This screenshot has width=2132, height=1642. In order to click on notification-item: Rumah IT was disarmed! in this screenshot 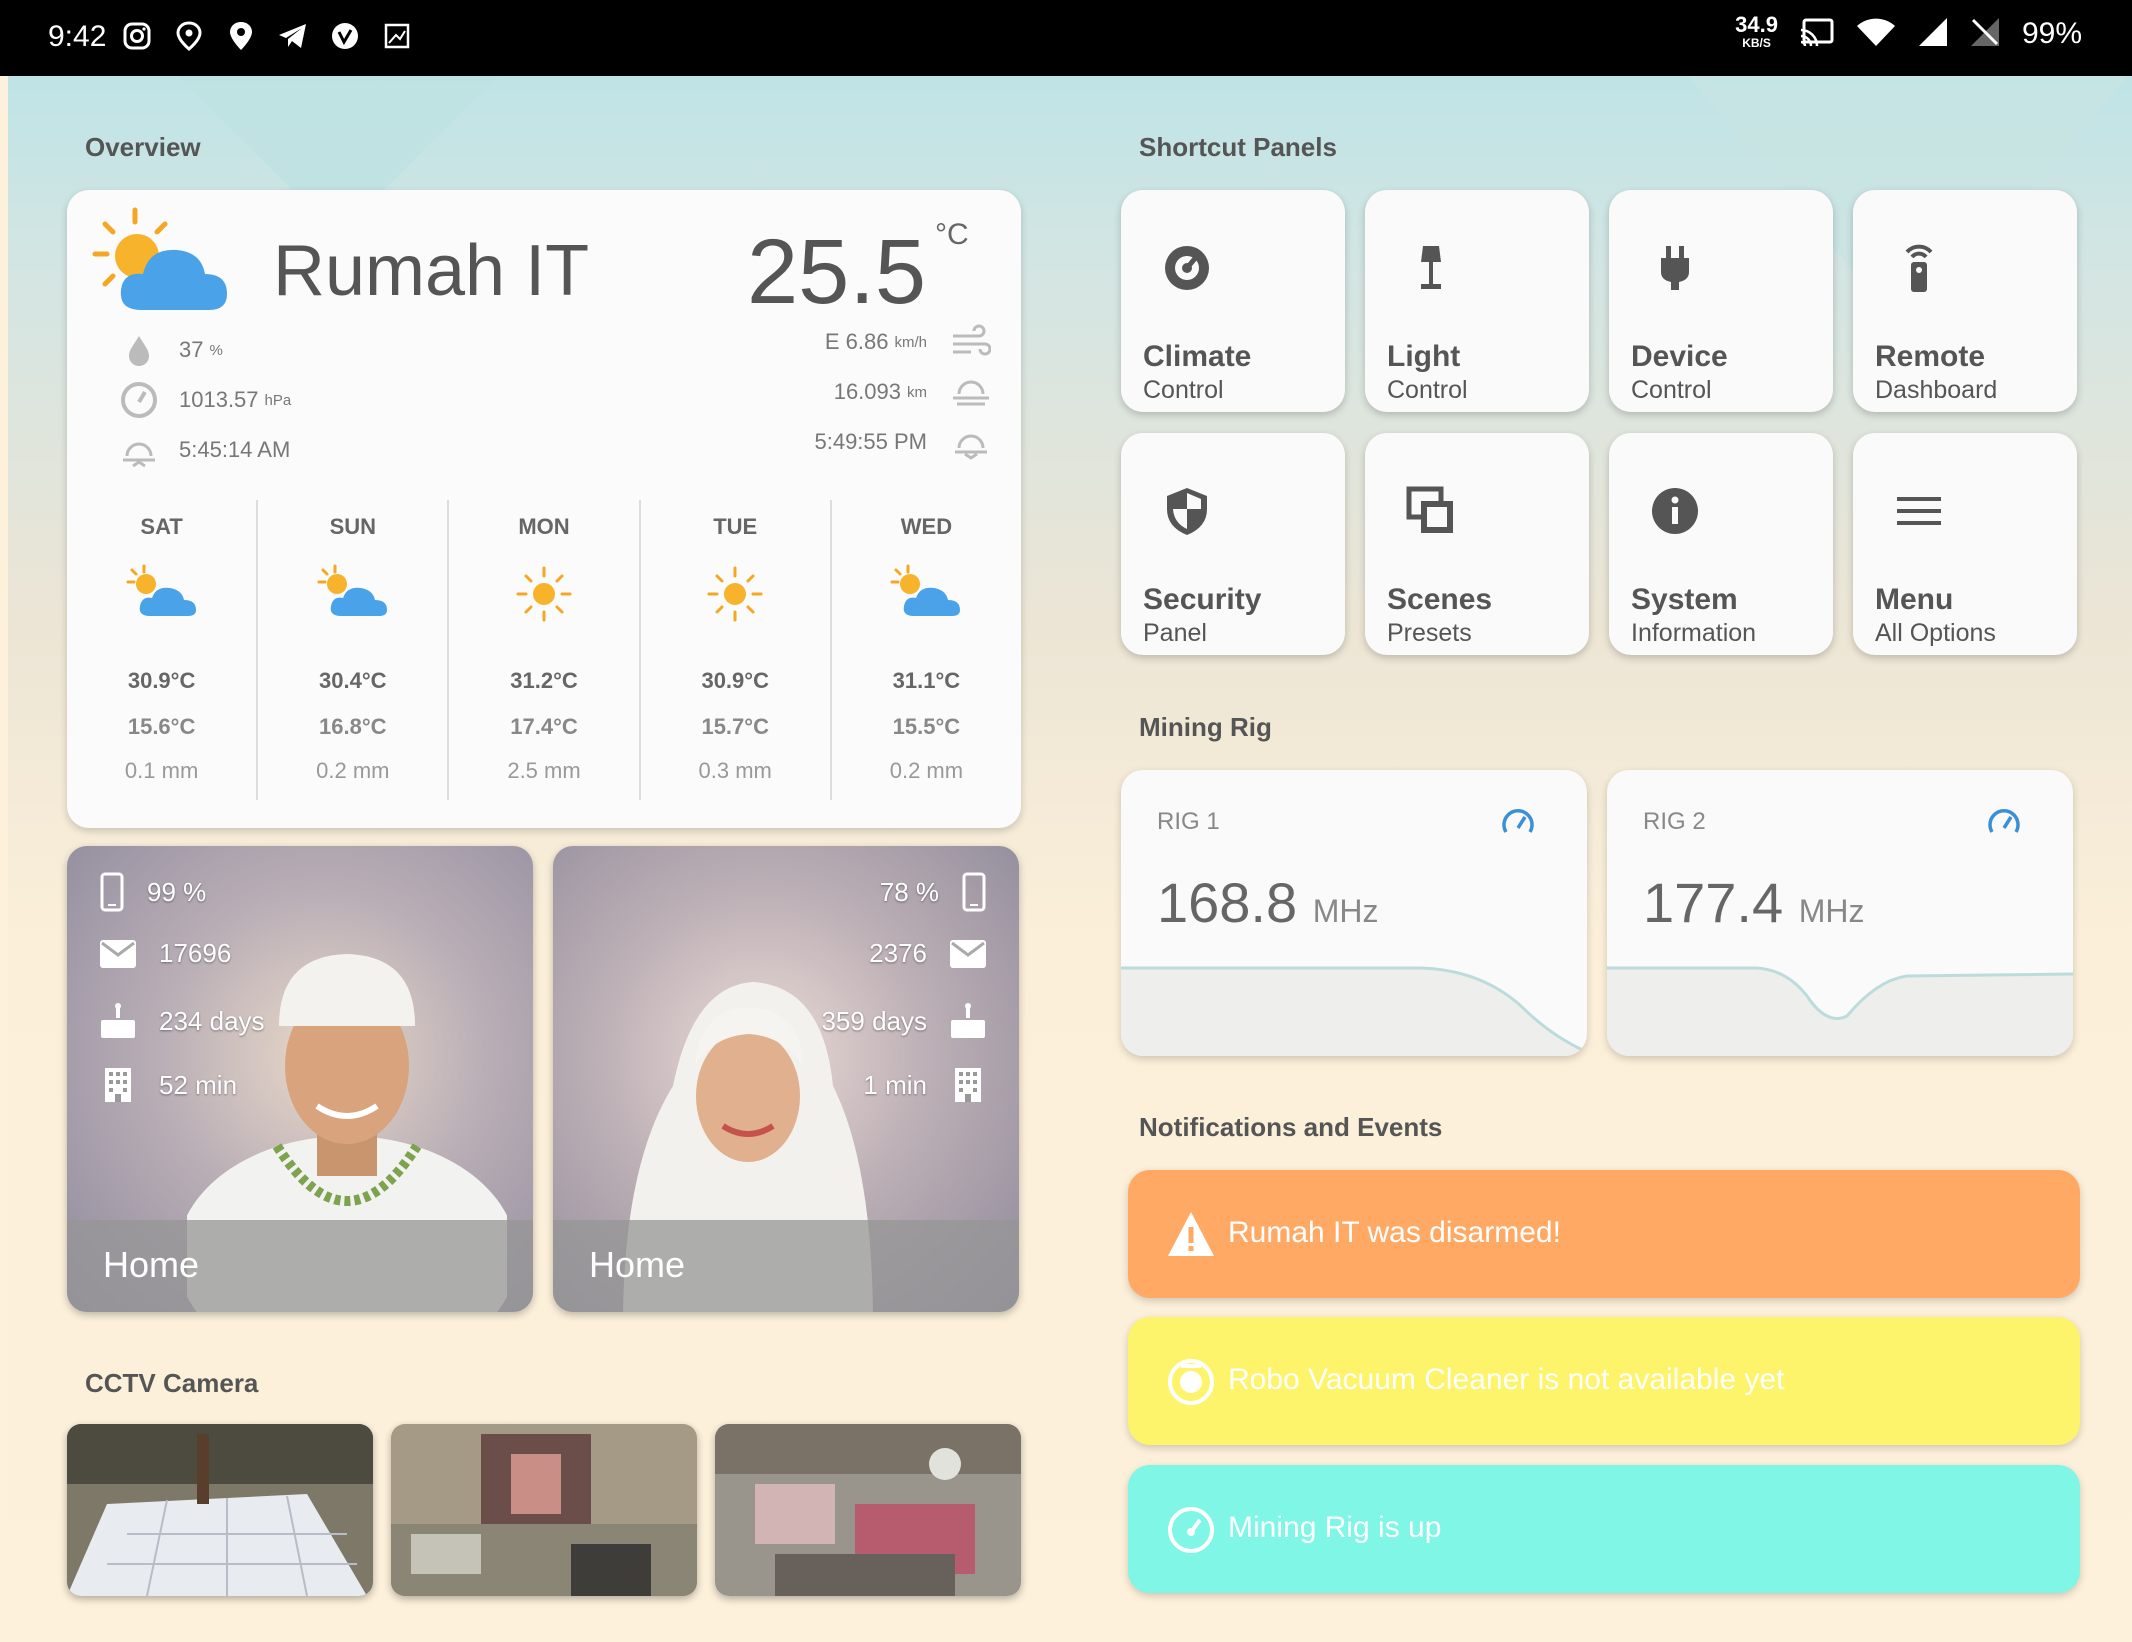, I will do `click(1604, 1234)`.